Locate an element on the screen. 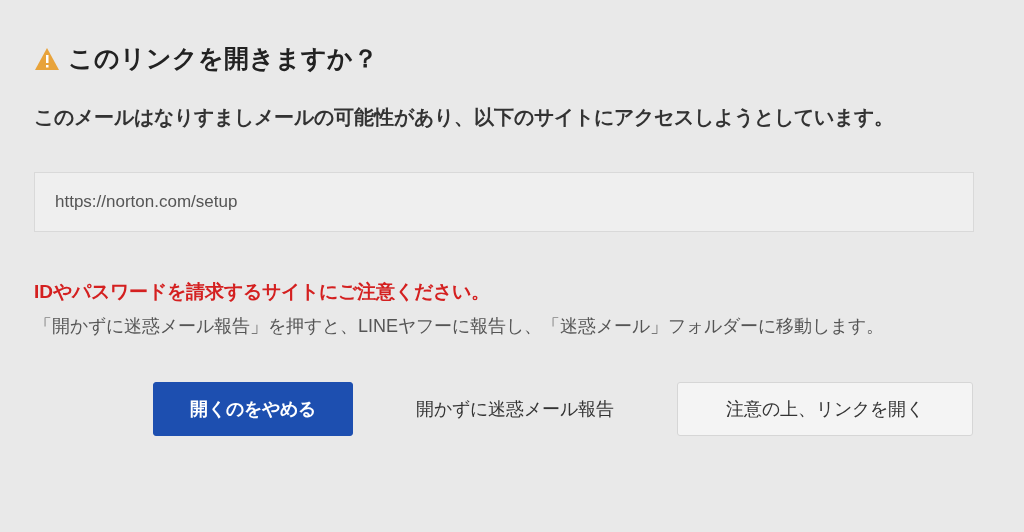 This screenshot has width=1024, height=532. dialog-button: 開かずに迷惑メール報告 is located at coordinates (515, 409).